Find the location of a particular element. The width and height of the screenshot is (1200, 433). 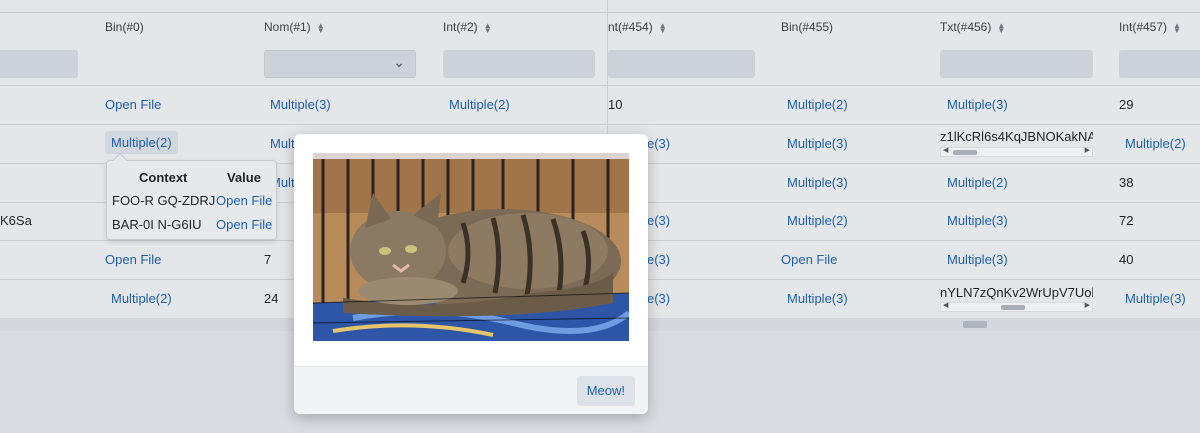

cell-link-active: Multiple(2) is located at coordinates (141, 142).